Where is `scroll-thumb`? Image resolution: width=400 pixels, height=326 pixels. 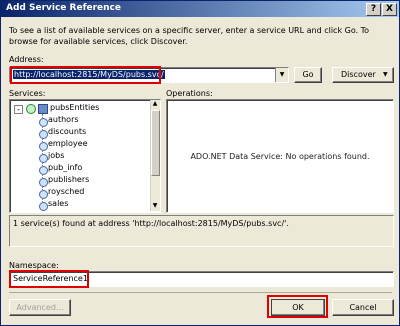 scroll-thumb is located at coordinates (155, 143).